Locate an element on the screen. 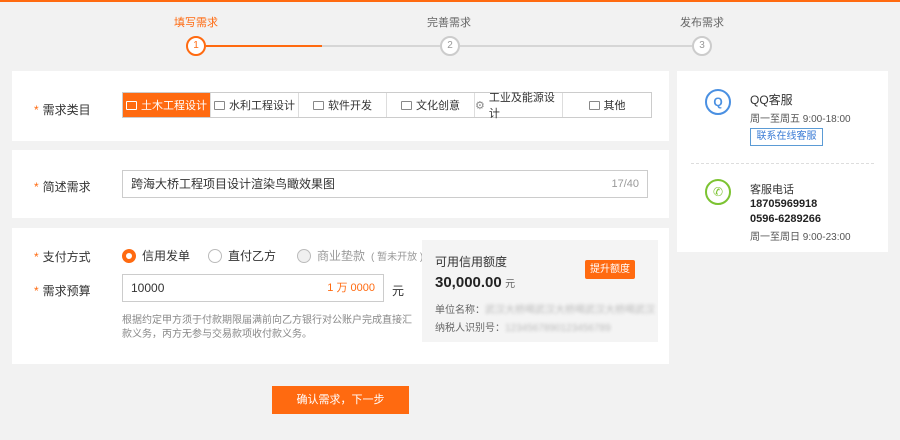 This screenshot has height=440, width=900. step-progress-line is located at coordinates (264, 46).